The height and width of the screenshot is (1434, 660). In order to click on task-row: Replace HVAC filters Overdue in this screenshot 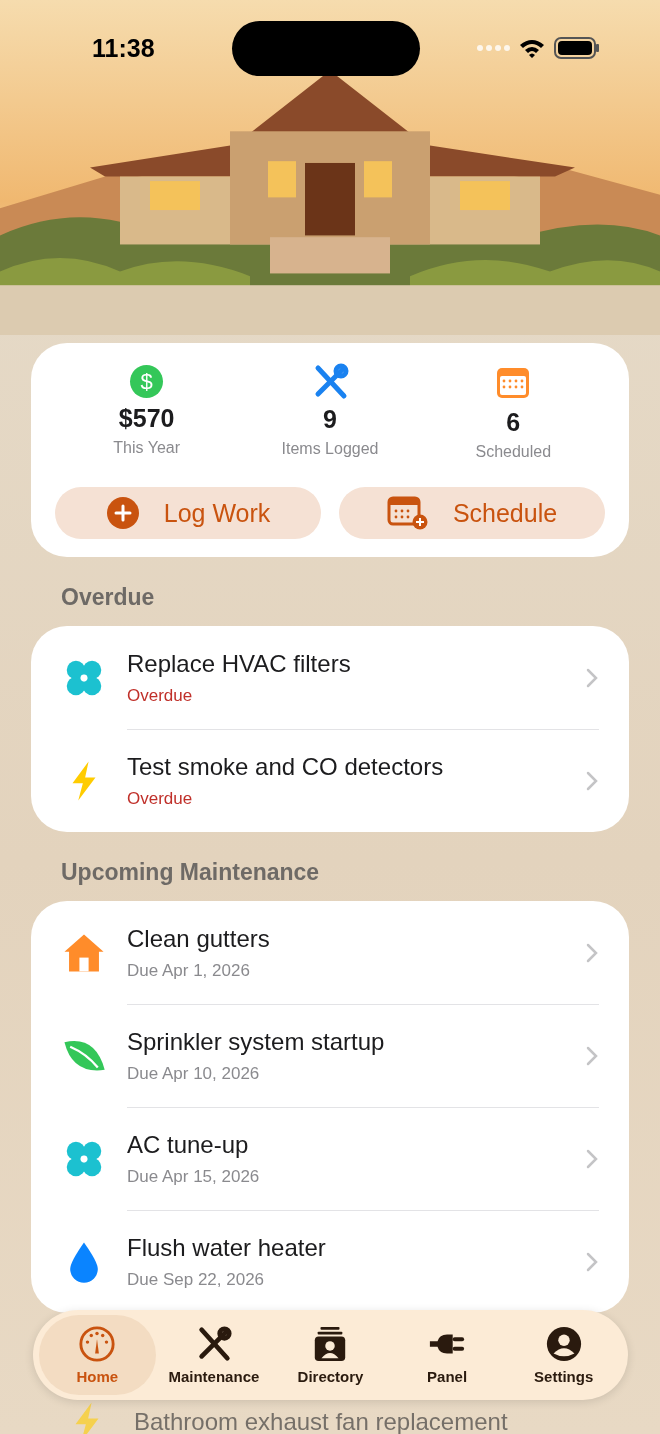, I will do `click(330, 677)`.